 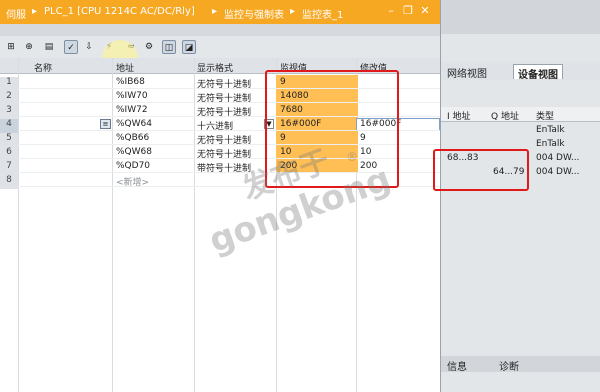 What do you see at coordinates (505, 115) in the screenshot?
I see `header-q-address: Q 地址` at bounding box center [505, 115].